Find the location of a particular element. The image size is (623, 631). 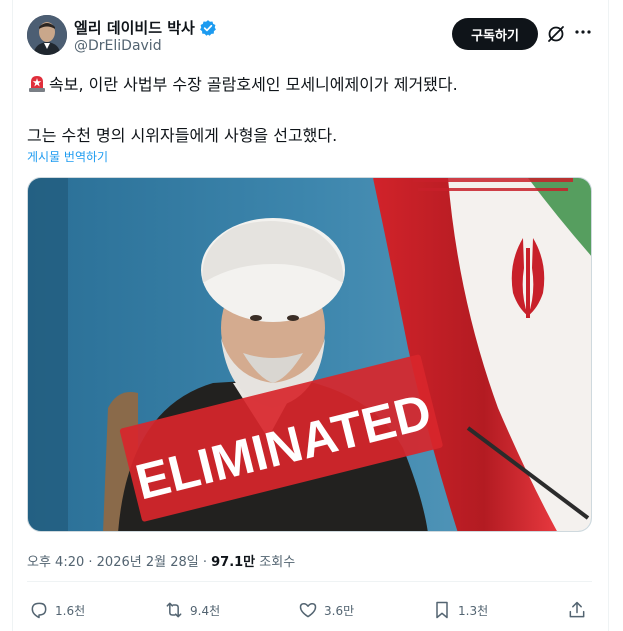

action-bar: 1.6천 9.4천 3.6만 1.3천 is located at coordinates (309, 612).